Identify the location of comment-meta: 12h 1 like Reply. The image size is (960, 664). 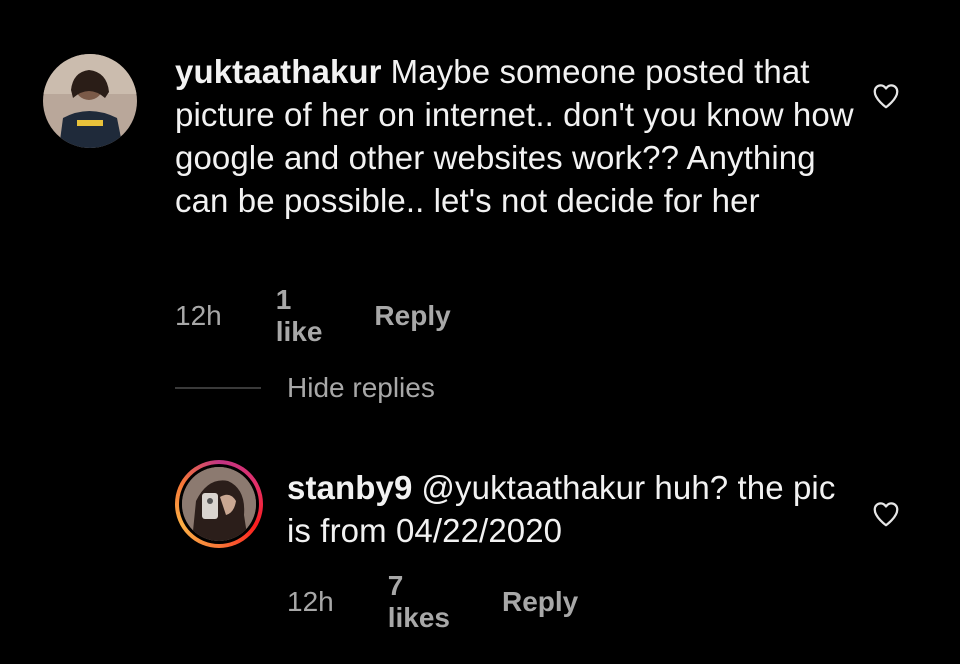
(313, 316).